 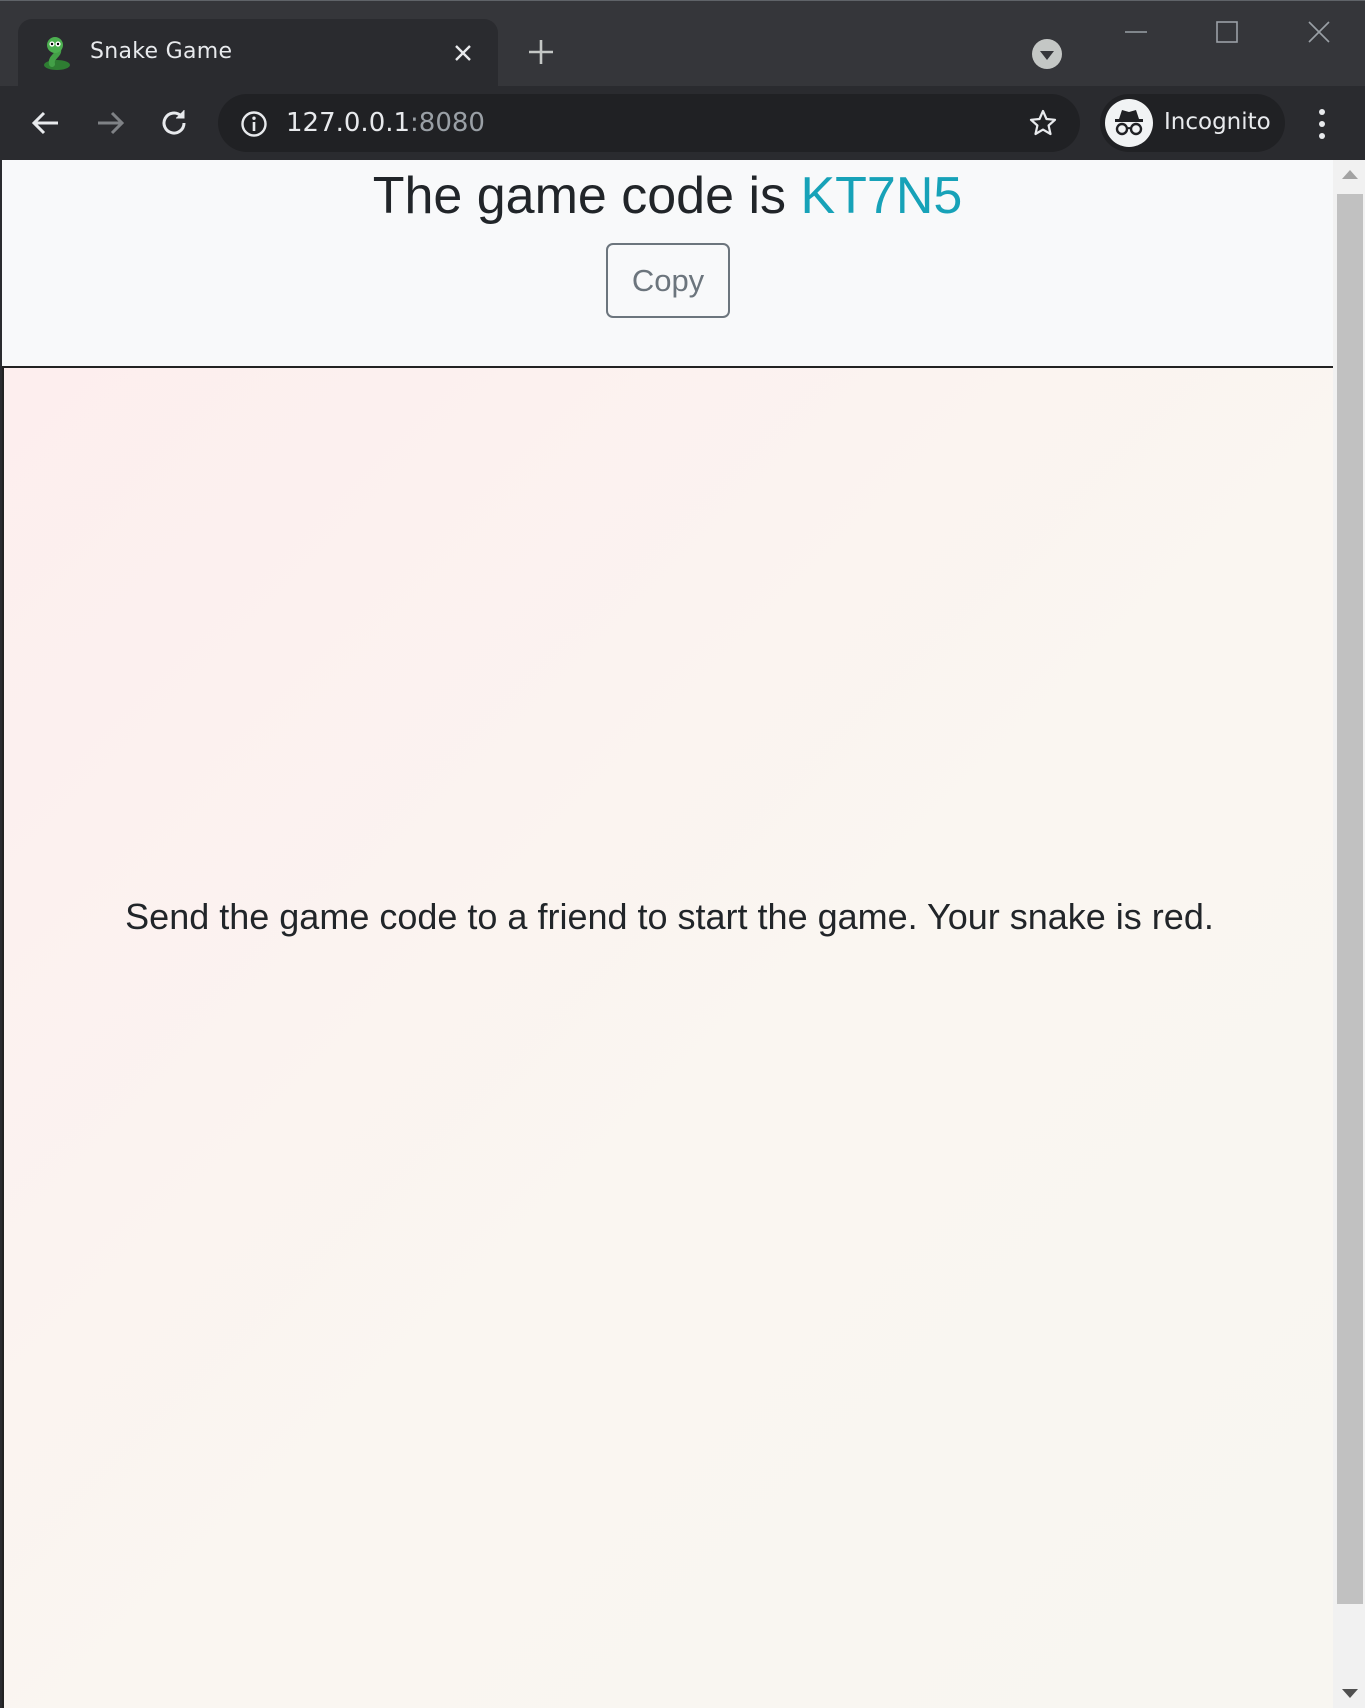 I want to click on game-code-value: KT7N5, so click(x=881, y=196).